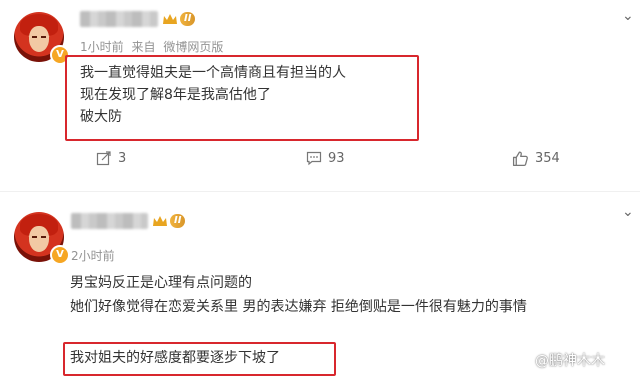 The height and width of the screenshot is (382, 640). Describe the element at coordinates (336, 158) in the screenshot. I see `comment-count: 93` at that location.